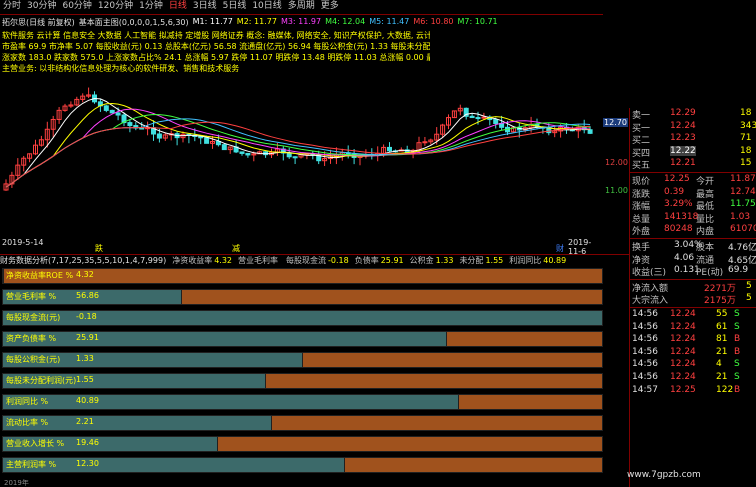  What do you see at coordinates (481, 260) in the screenshot?
I see `strip-item-5: 未分配 1.55` at bounding box center [481, 260].